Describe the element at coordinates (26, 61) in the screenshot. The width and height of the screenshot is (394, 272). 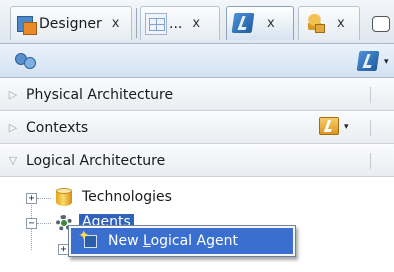
I see `connect-icon` at that location.